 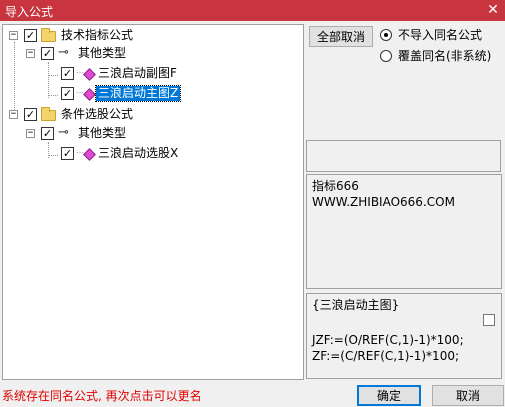 I want to click on formula-code-title: {三浪启动主图}, so click(x=356, y=305).